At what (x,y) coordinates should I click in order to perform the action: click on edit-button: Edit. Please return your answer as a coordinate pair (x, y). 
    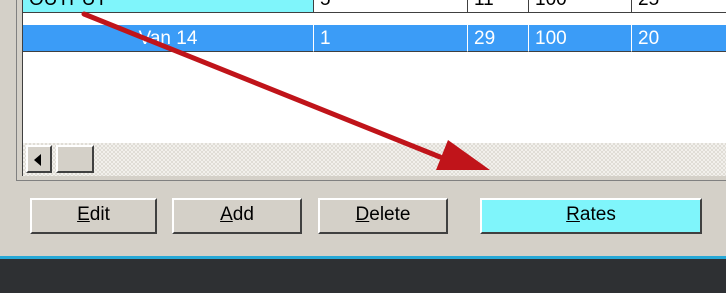
    Looking at the image, I should click on (93, 216).